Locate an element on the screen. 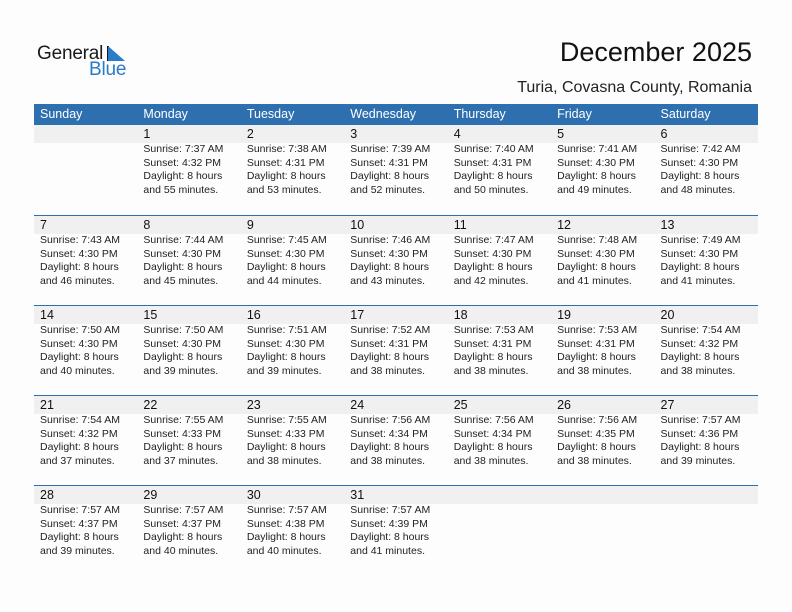 This screenshot has height=612, width=792. daylight-minutes-text: and 46 minutes. is located at coordinates (77, 280).